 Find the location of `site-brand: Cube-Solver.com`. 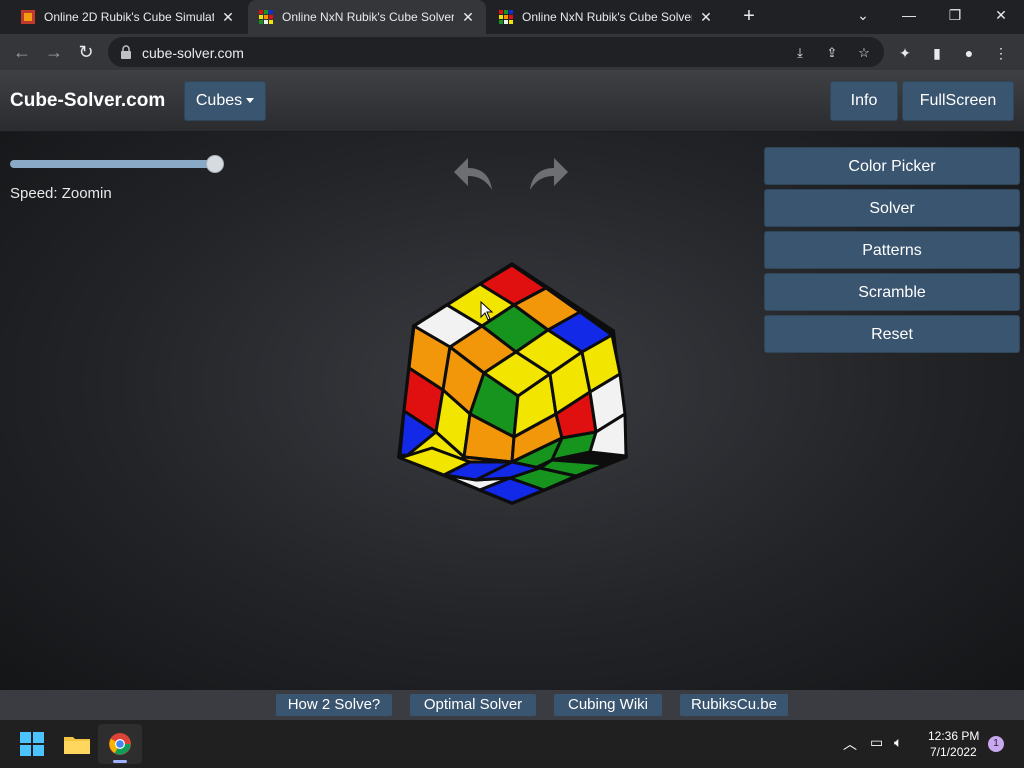

site-brand: Cube-Solver.com is located at coordinates (87, 101).